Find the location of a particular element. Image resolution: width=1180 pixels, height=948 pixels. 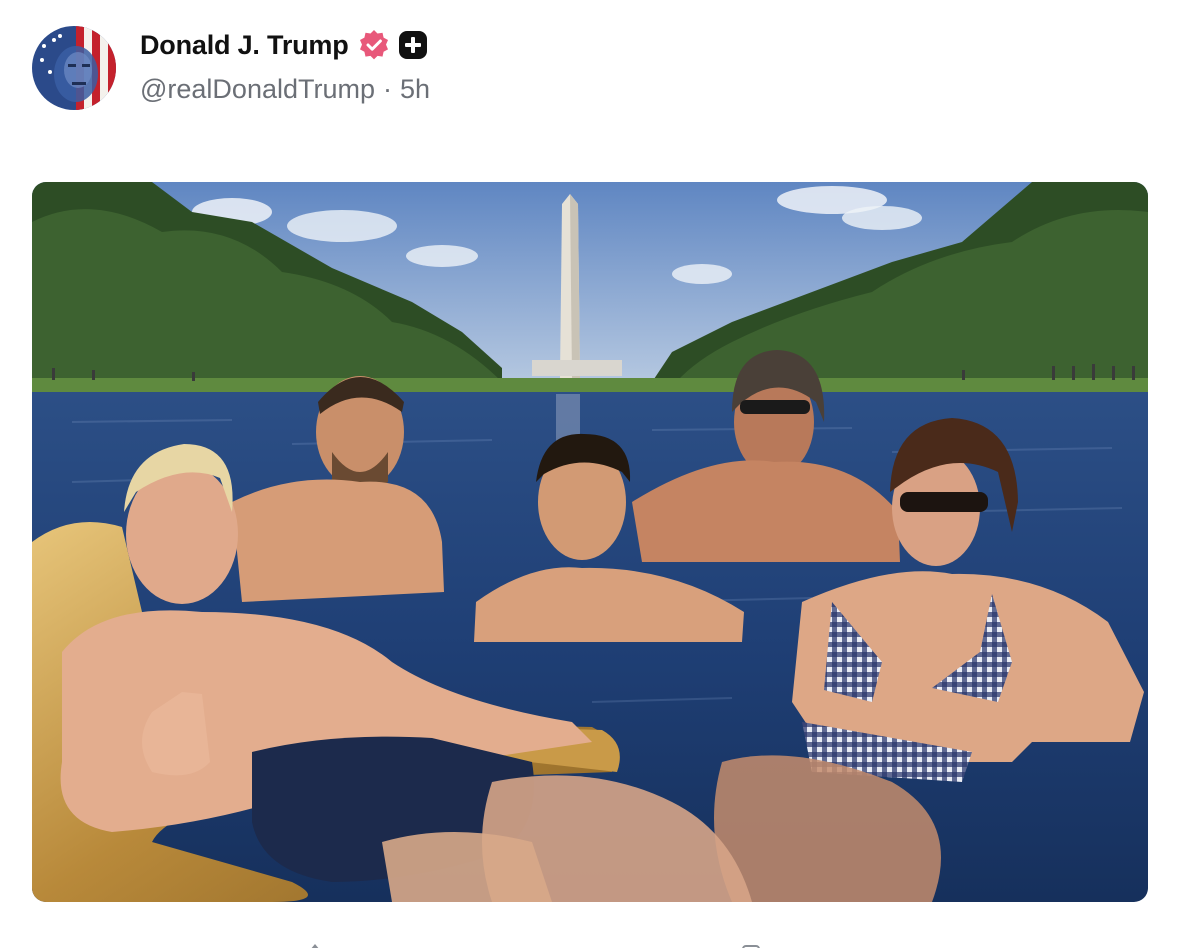

reply-icon is located at coordinates (315, 945).